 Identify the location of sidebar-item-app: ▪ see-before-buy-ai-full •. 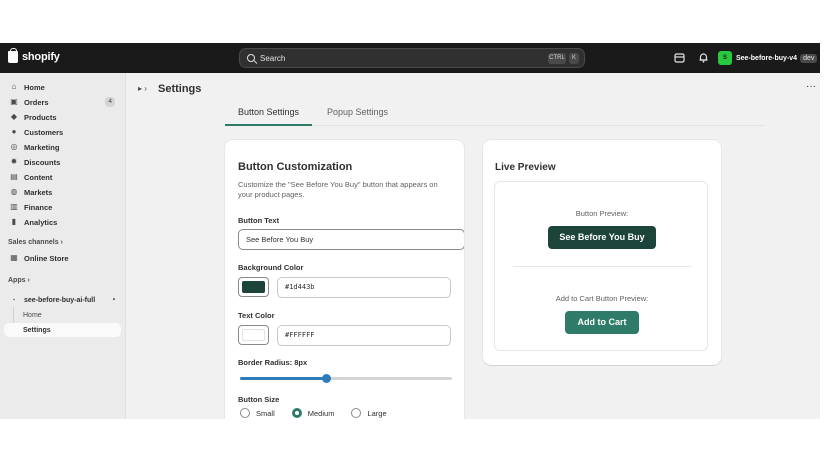
(62, 300).